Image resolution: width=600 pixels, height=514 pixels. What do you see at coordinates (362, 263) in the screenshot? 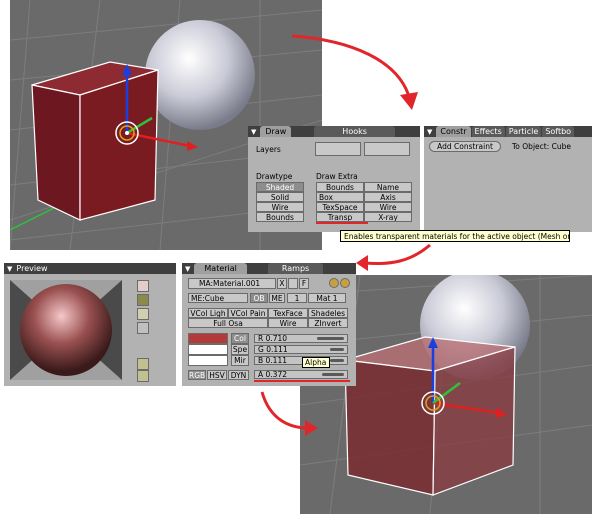
I see `arrow-2-head` at bounding box center [362, 263].